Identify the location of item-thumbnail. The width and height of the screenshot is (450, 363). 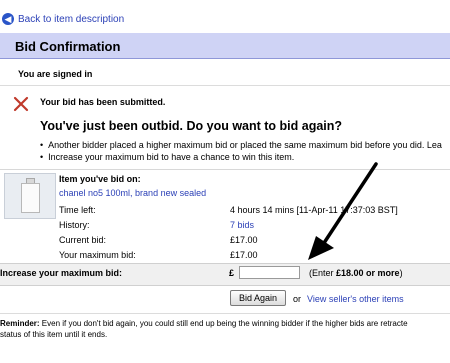
(30, 196).